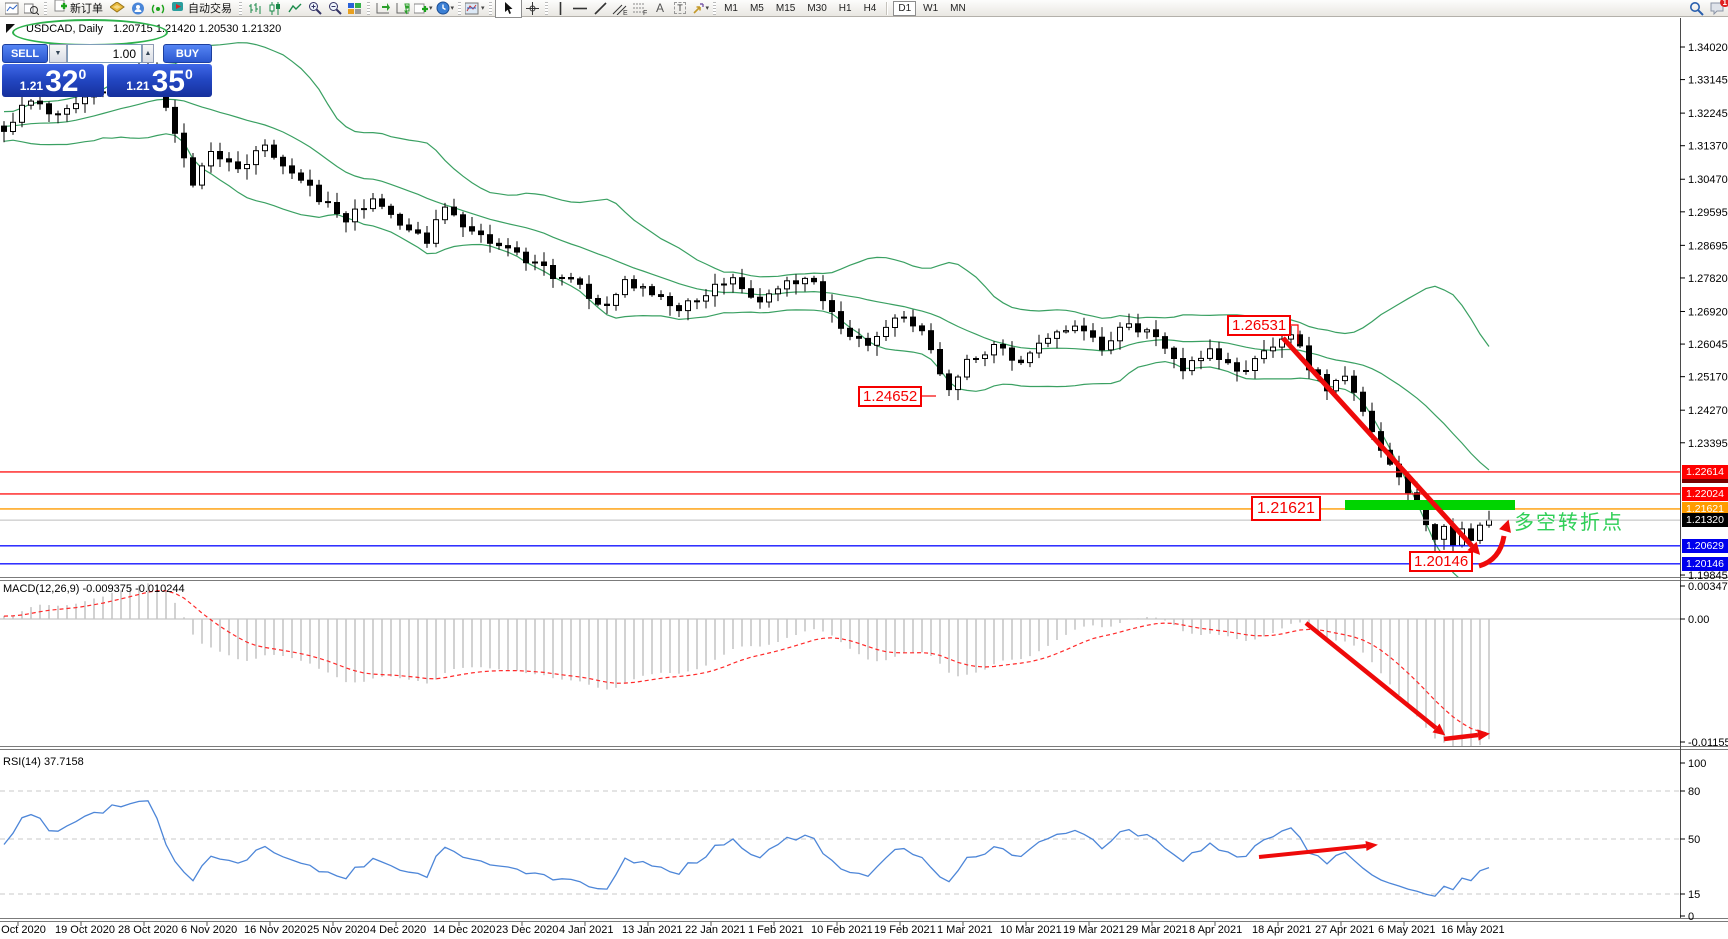 Image resolution: width=1728 pixels, height=939 pixels. Describe the element at coordinates (660, 8) in the screenshot. I see `text-tool: A` at that location.